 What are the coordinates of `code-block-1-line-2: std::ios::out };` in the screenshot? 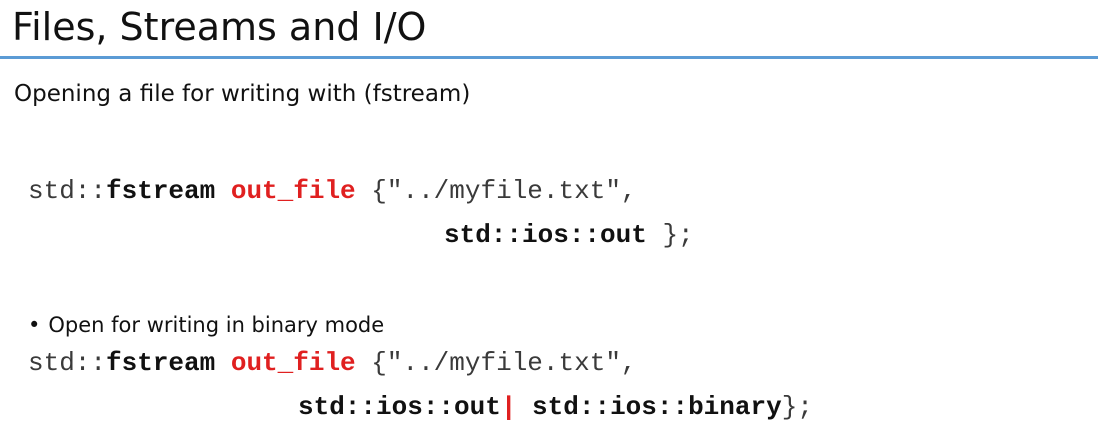 It's located at (569, 235).